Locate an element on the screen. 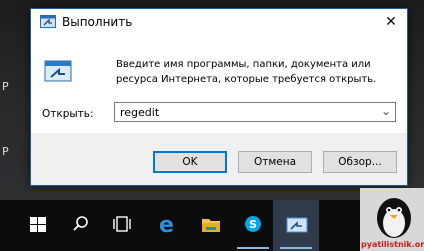 The height and width of the screenshot is (251, 424). svg-text: e is located at coordinates (166, 225).